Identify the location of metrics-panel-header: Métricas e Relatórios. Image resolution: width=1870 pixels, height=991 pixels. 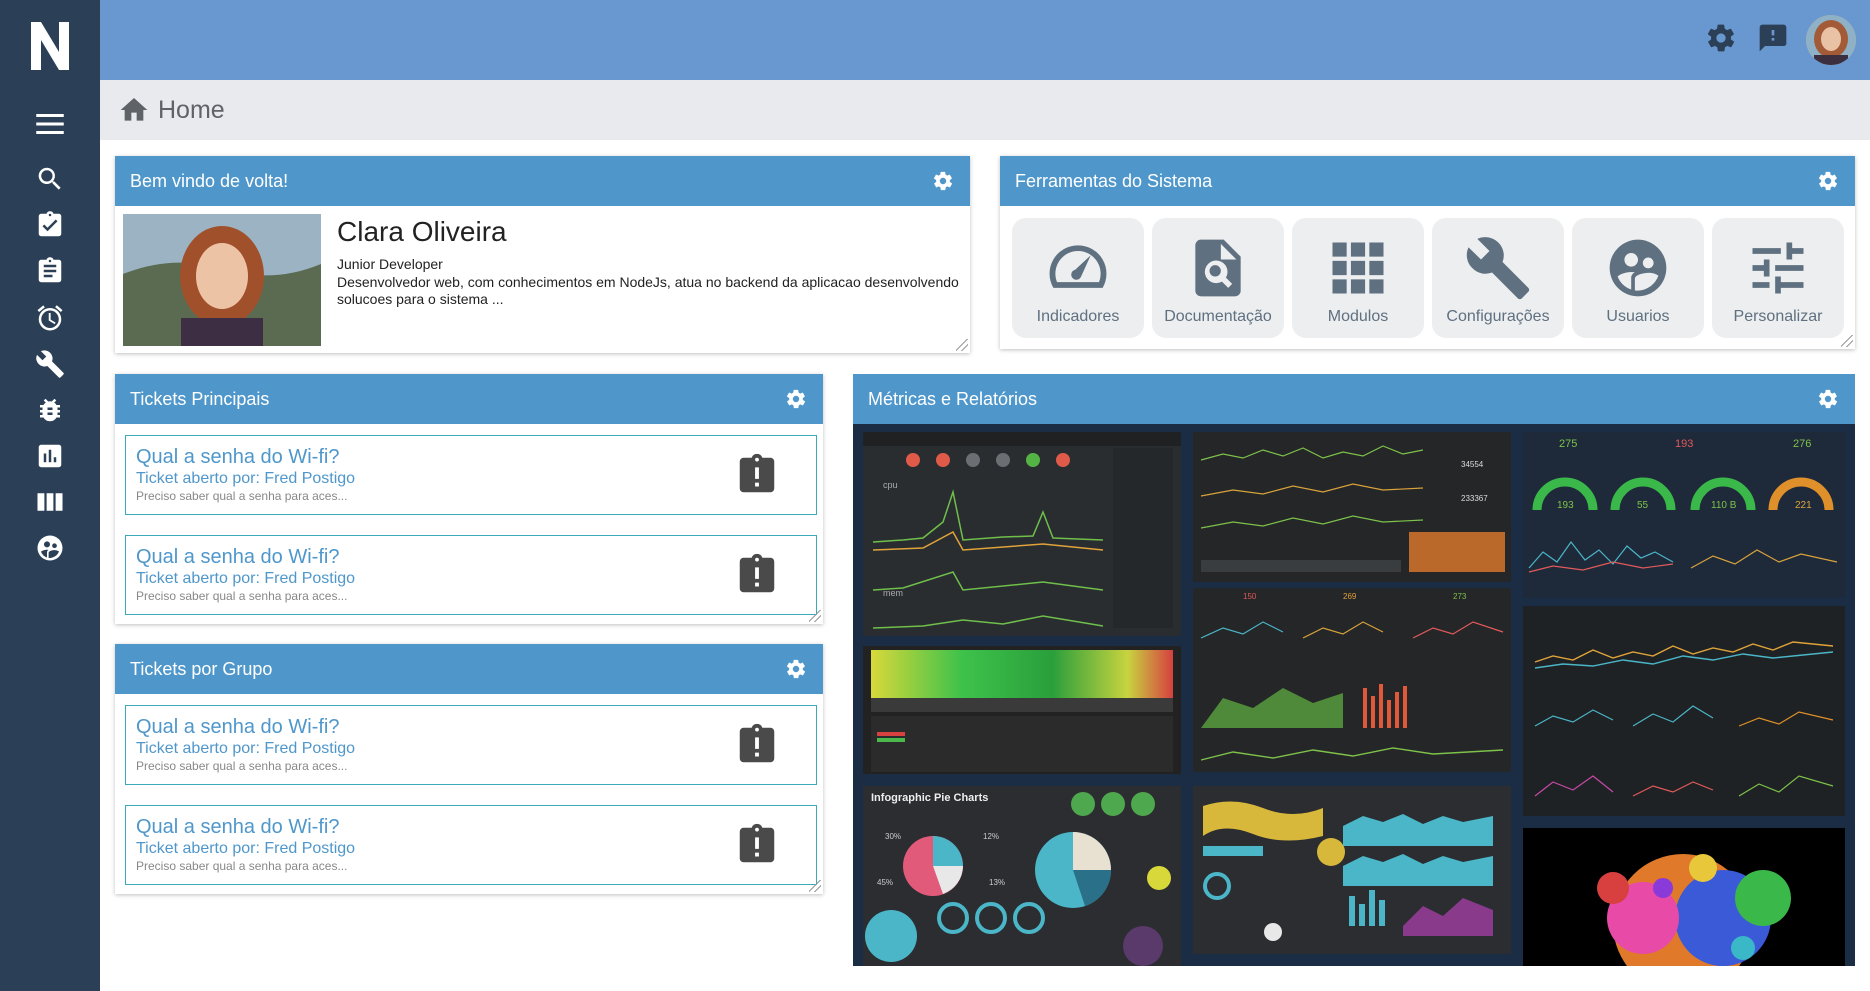
(1354, 399).